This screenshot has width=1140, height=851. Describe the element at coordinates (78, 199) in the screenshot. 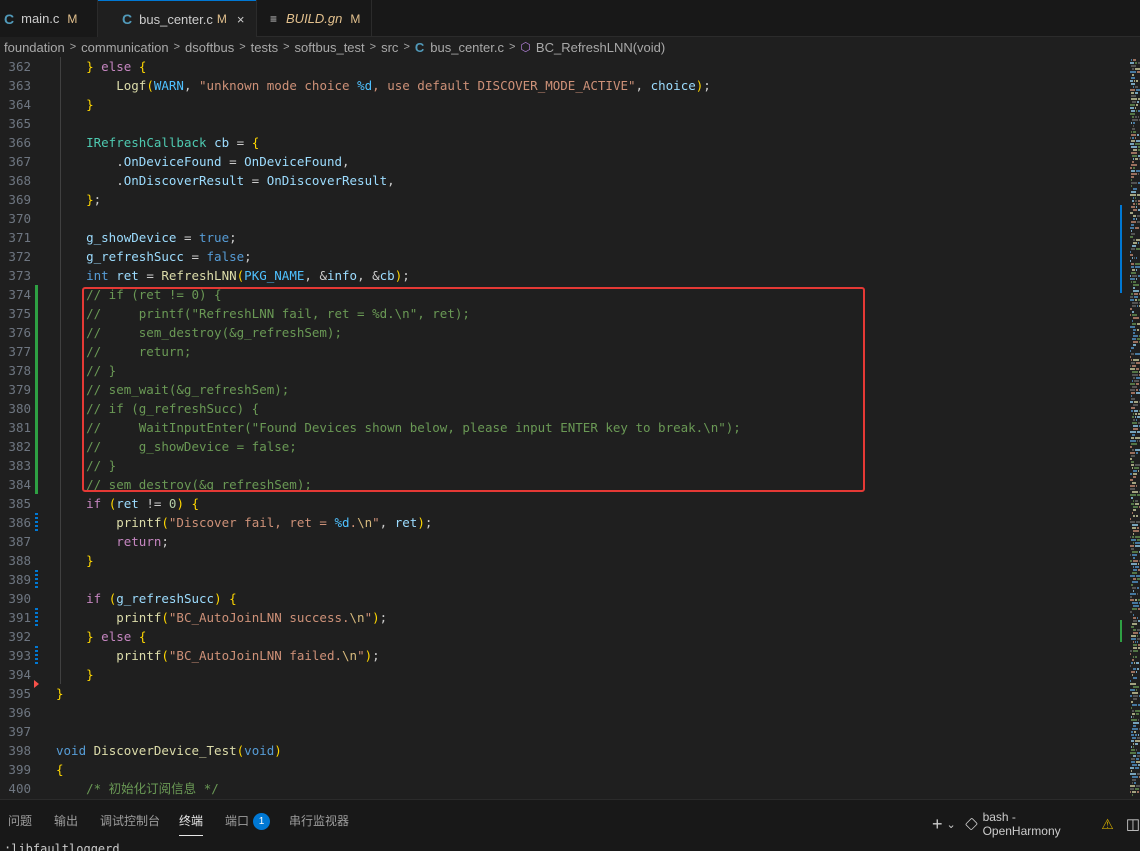

I see `code-line: };` at that location.